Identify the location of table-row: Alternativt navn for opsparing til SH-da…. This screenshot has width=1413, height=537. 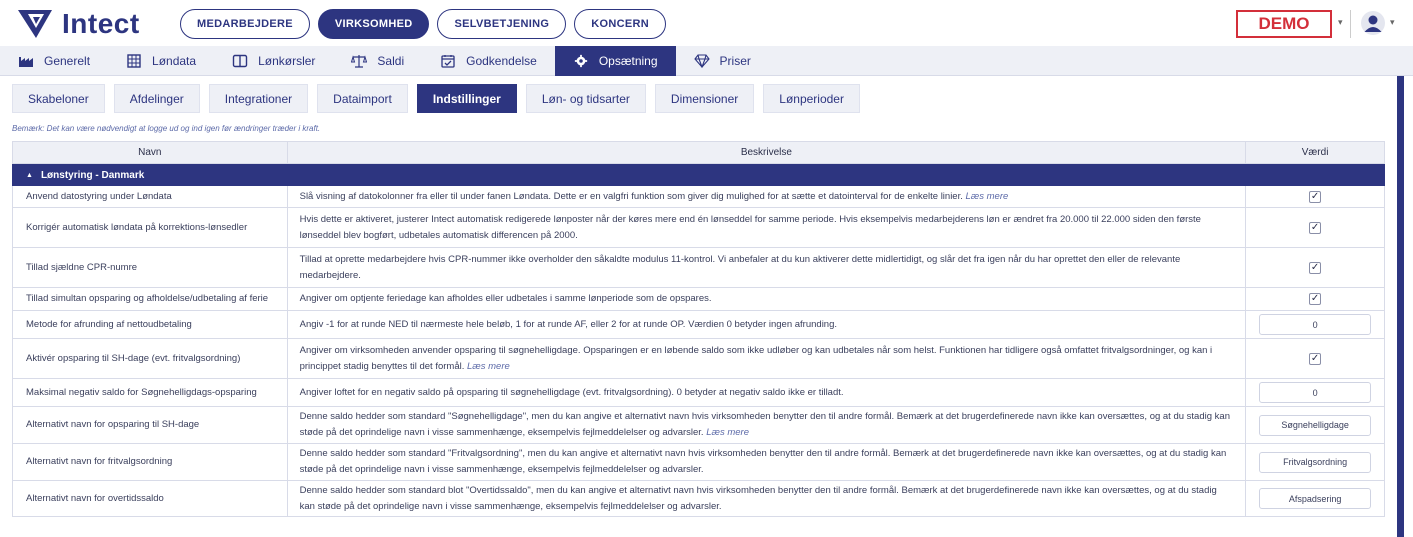
(698, 425).